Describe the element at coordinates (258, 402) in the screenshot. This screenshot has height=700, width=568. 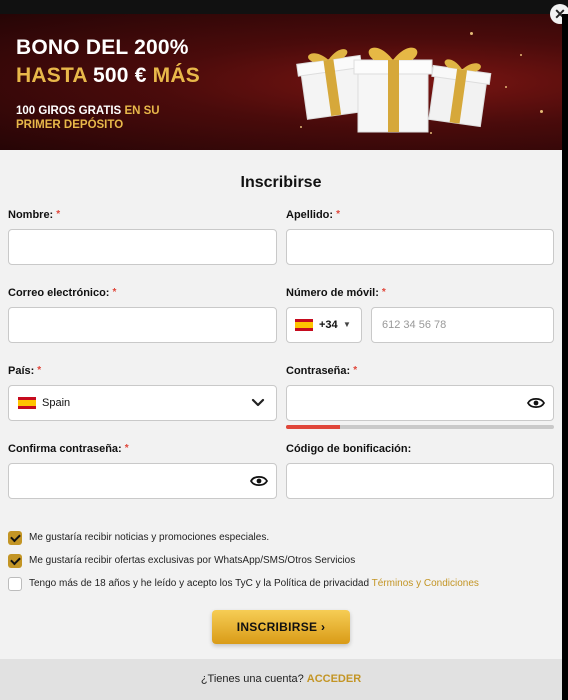
I see `chevron-down-icon` at that location.